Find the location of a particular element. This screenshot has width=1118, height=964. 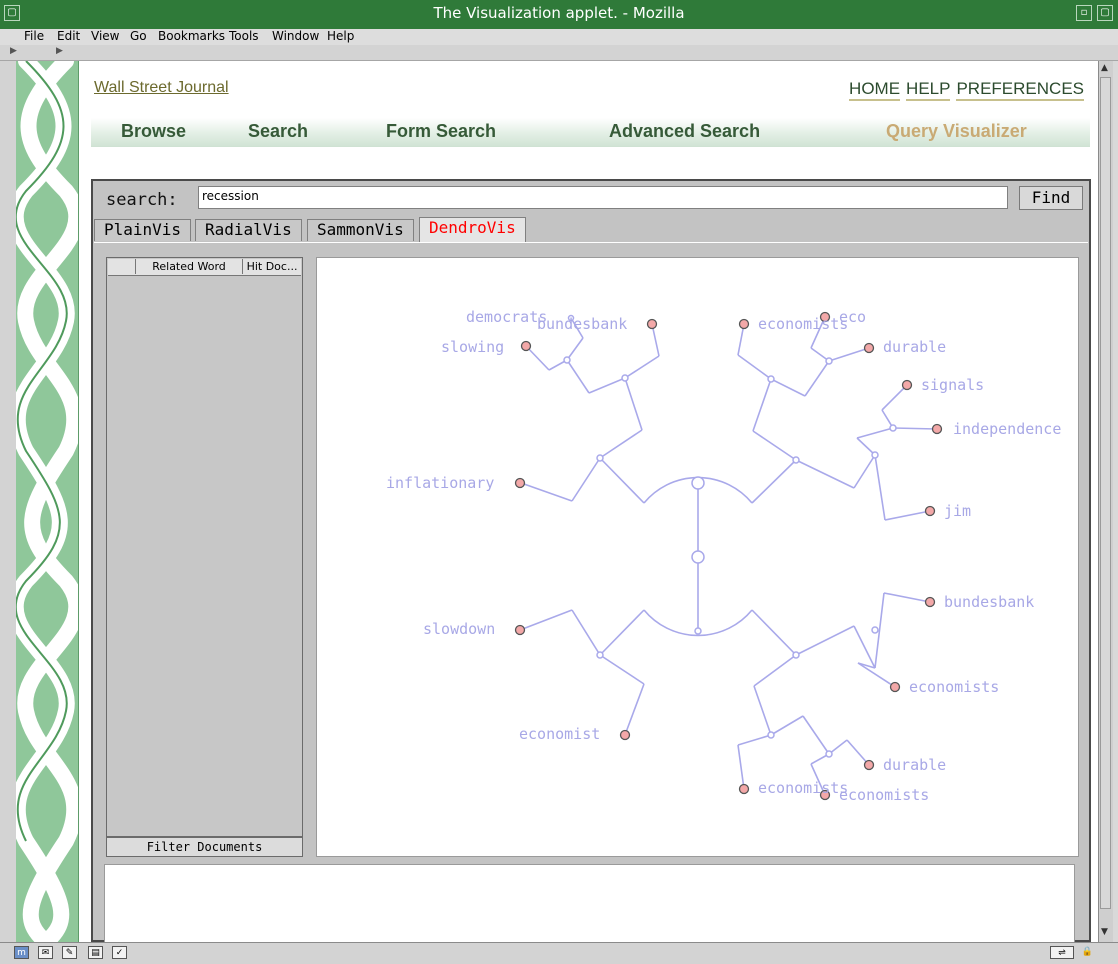

menu-view: View is located at coordinates (105, 36).